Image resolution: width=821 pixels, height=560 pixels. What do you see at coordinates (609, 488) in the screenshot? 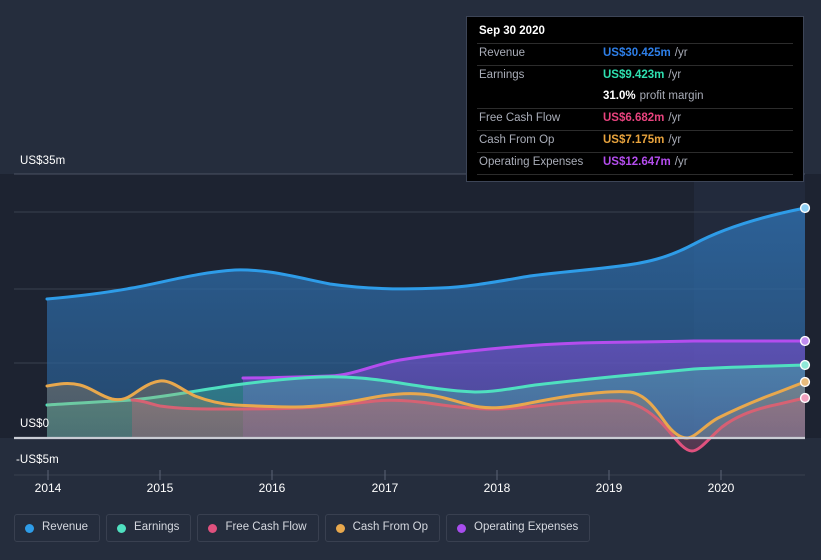
I see `x-axis-label-2019: 2019` at bounding box center [609, 488].